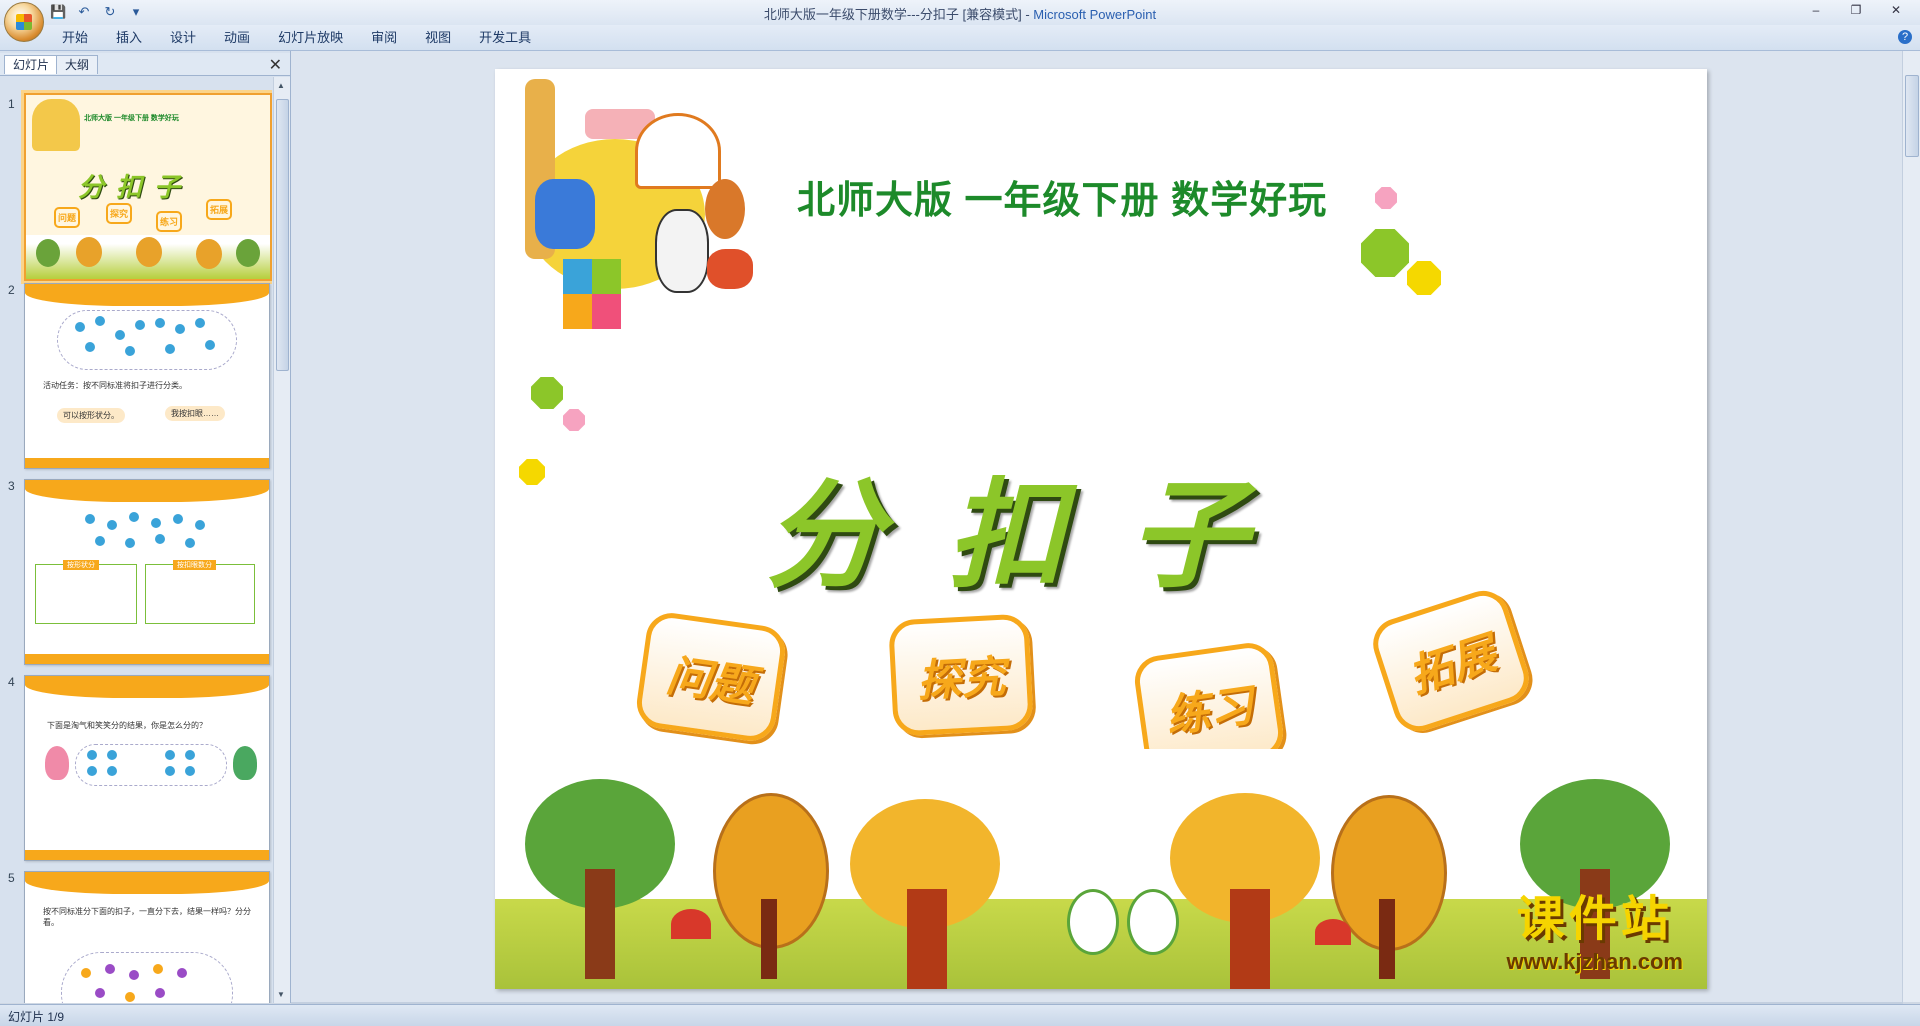 The width and height of the screenshot is (1920, 1026). I want to click on thumbnail-slide-5: 按不同标准分下面的扣子，一直分下去，结果一样吗？分分看。, so click(147, 937).